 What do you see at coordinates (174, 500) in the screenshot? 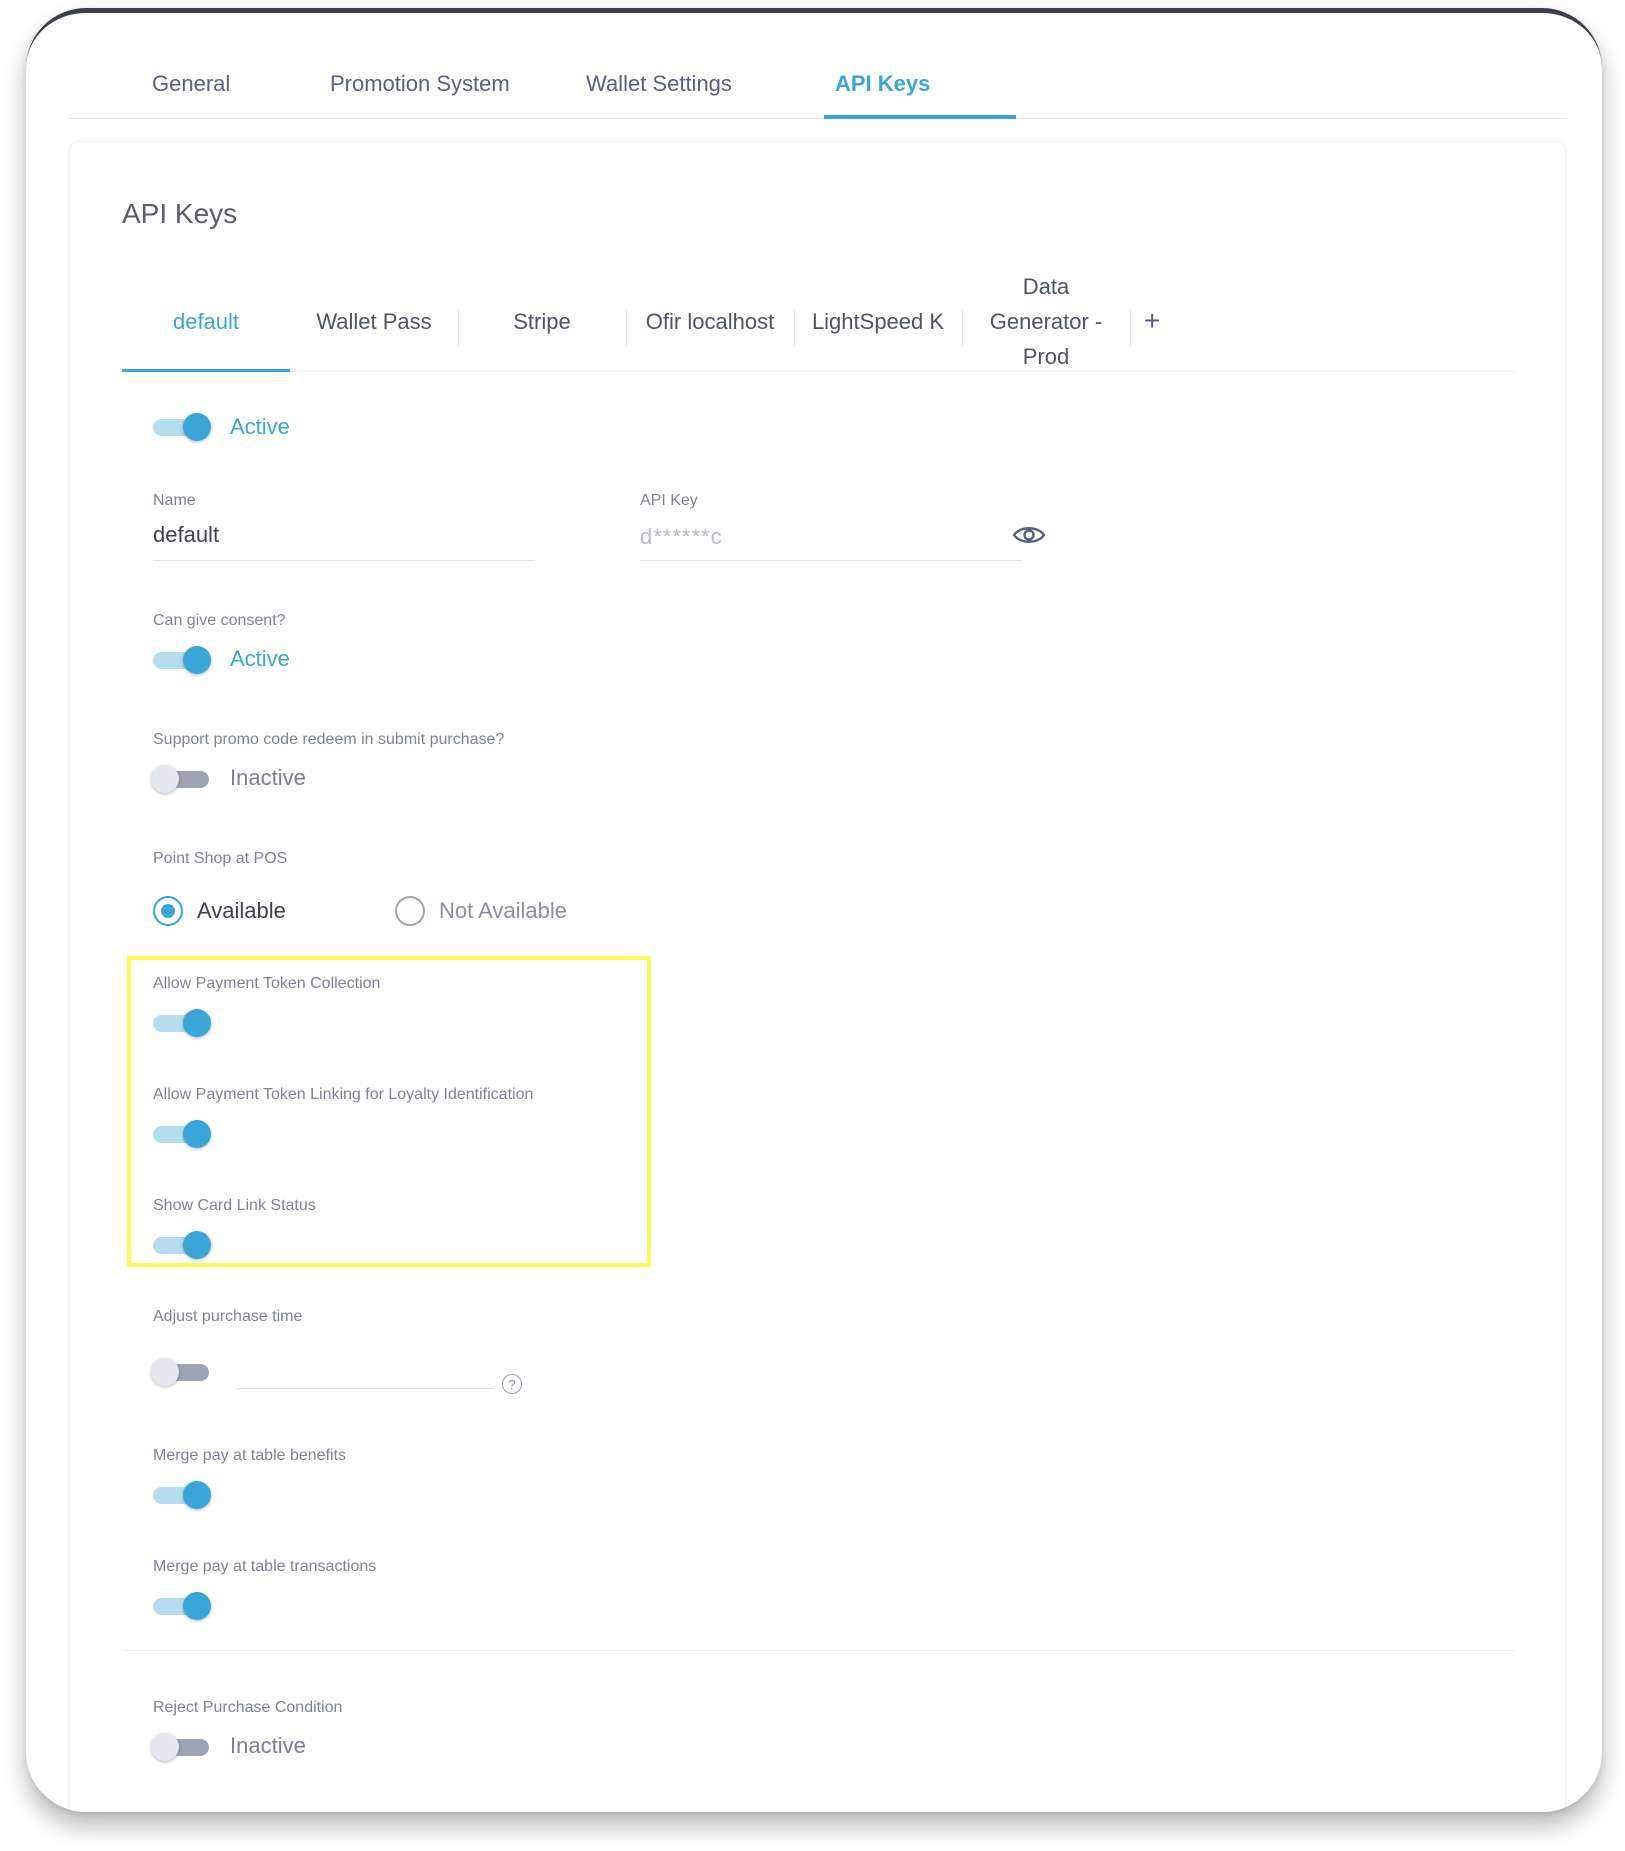
I see `name-label: Name` at bounding box center [174, 500].